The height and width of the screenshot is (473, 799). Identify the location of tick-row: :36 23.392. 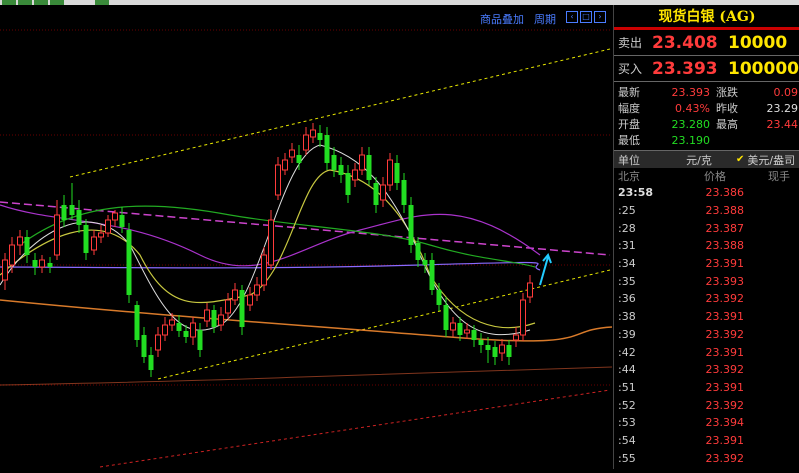
(706, 299).